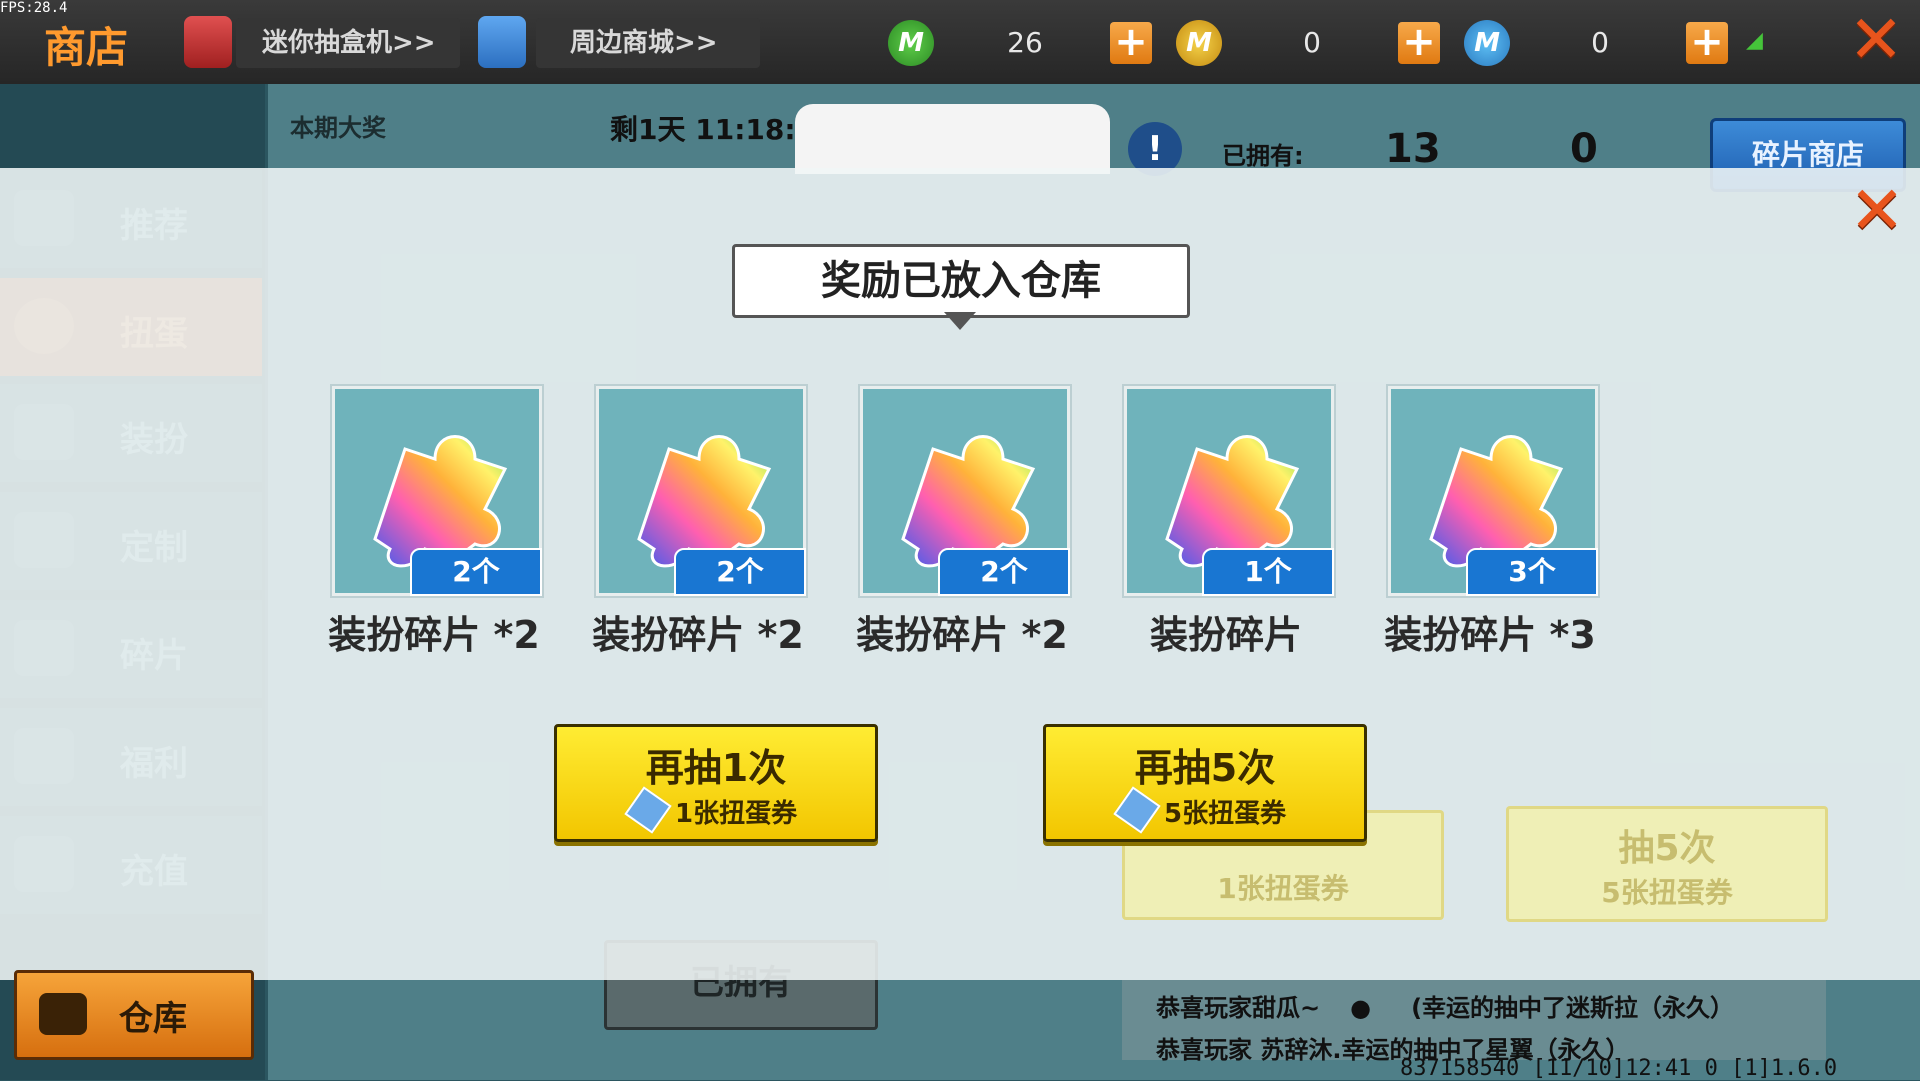  Describe the element at coordinates (961, 281) in the screenshot. I see `reward-title: 奖励已放入仓库` at that location.